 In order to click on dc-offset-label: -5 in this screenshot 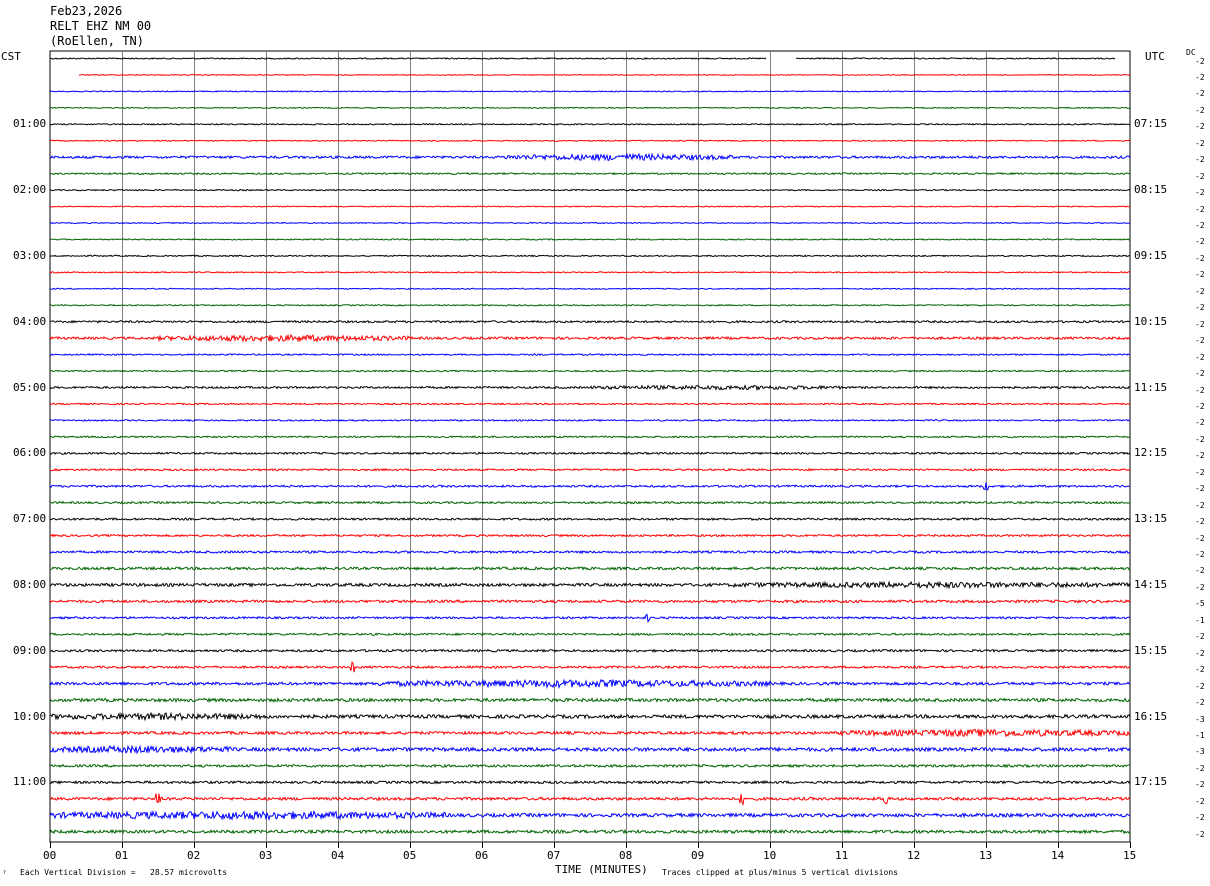, I will do `click(1200, 604)`.